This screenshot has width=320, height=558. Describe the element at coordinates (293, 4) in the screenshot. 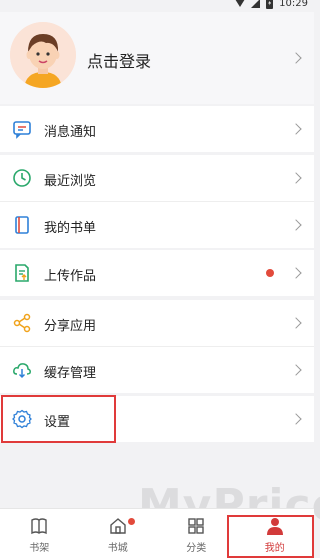

I see `status-time: 10:29` at that location.